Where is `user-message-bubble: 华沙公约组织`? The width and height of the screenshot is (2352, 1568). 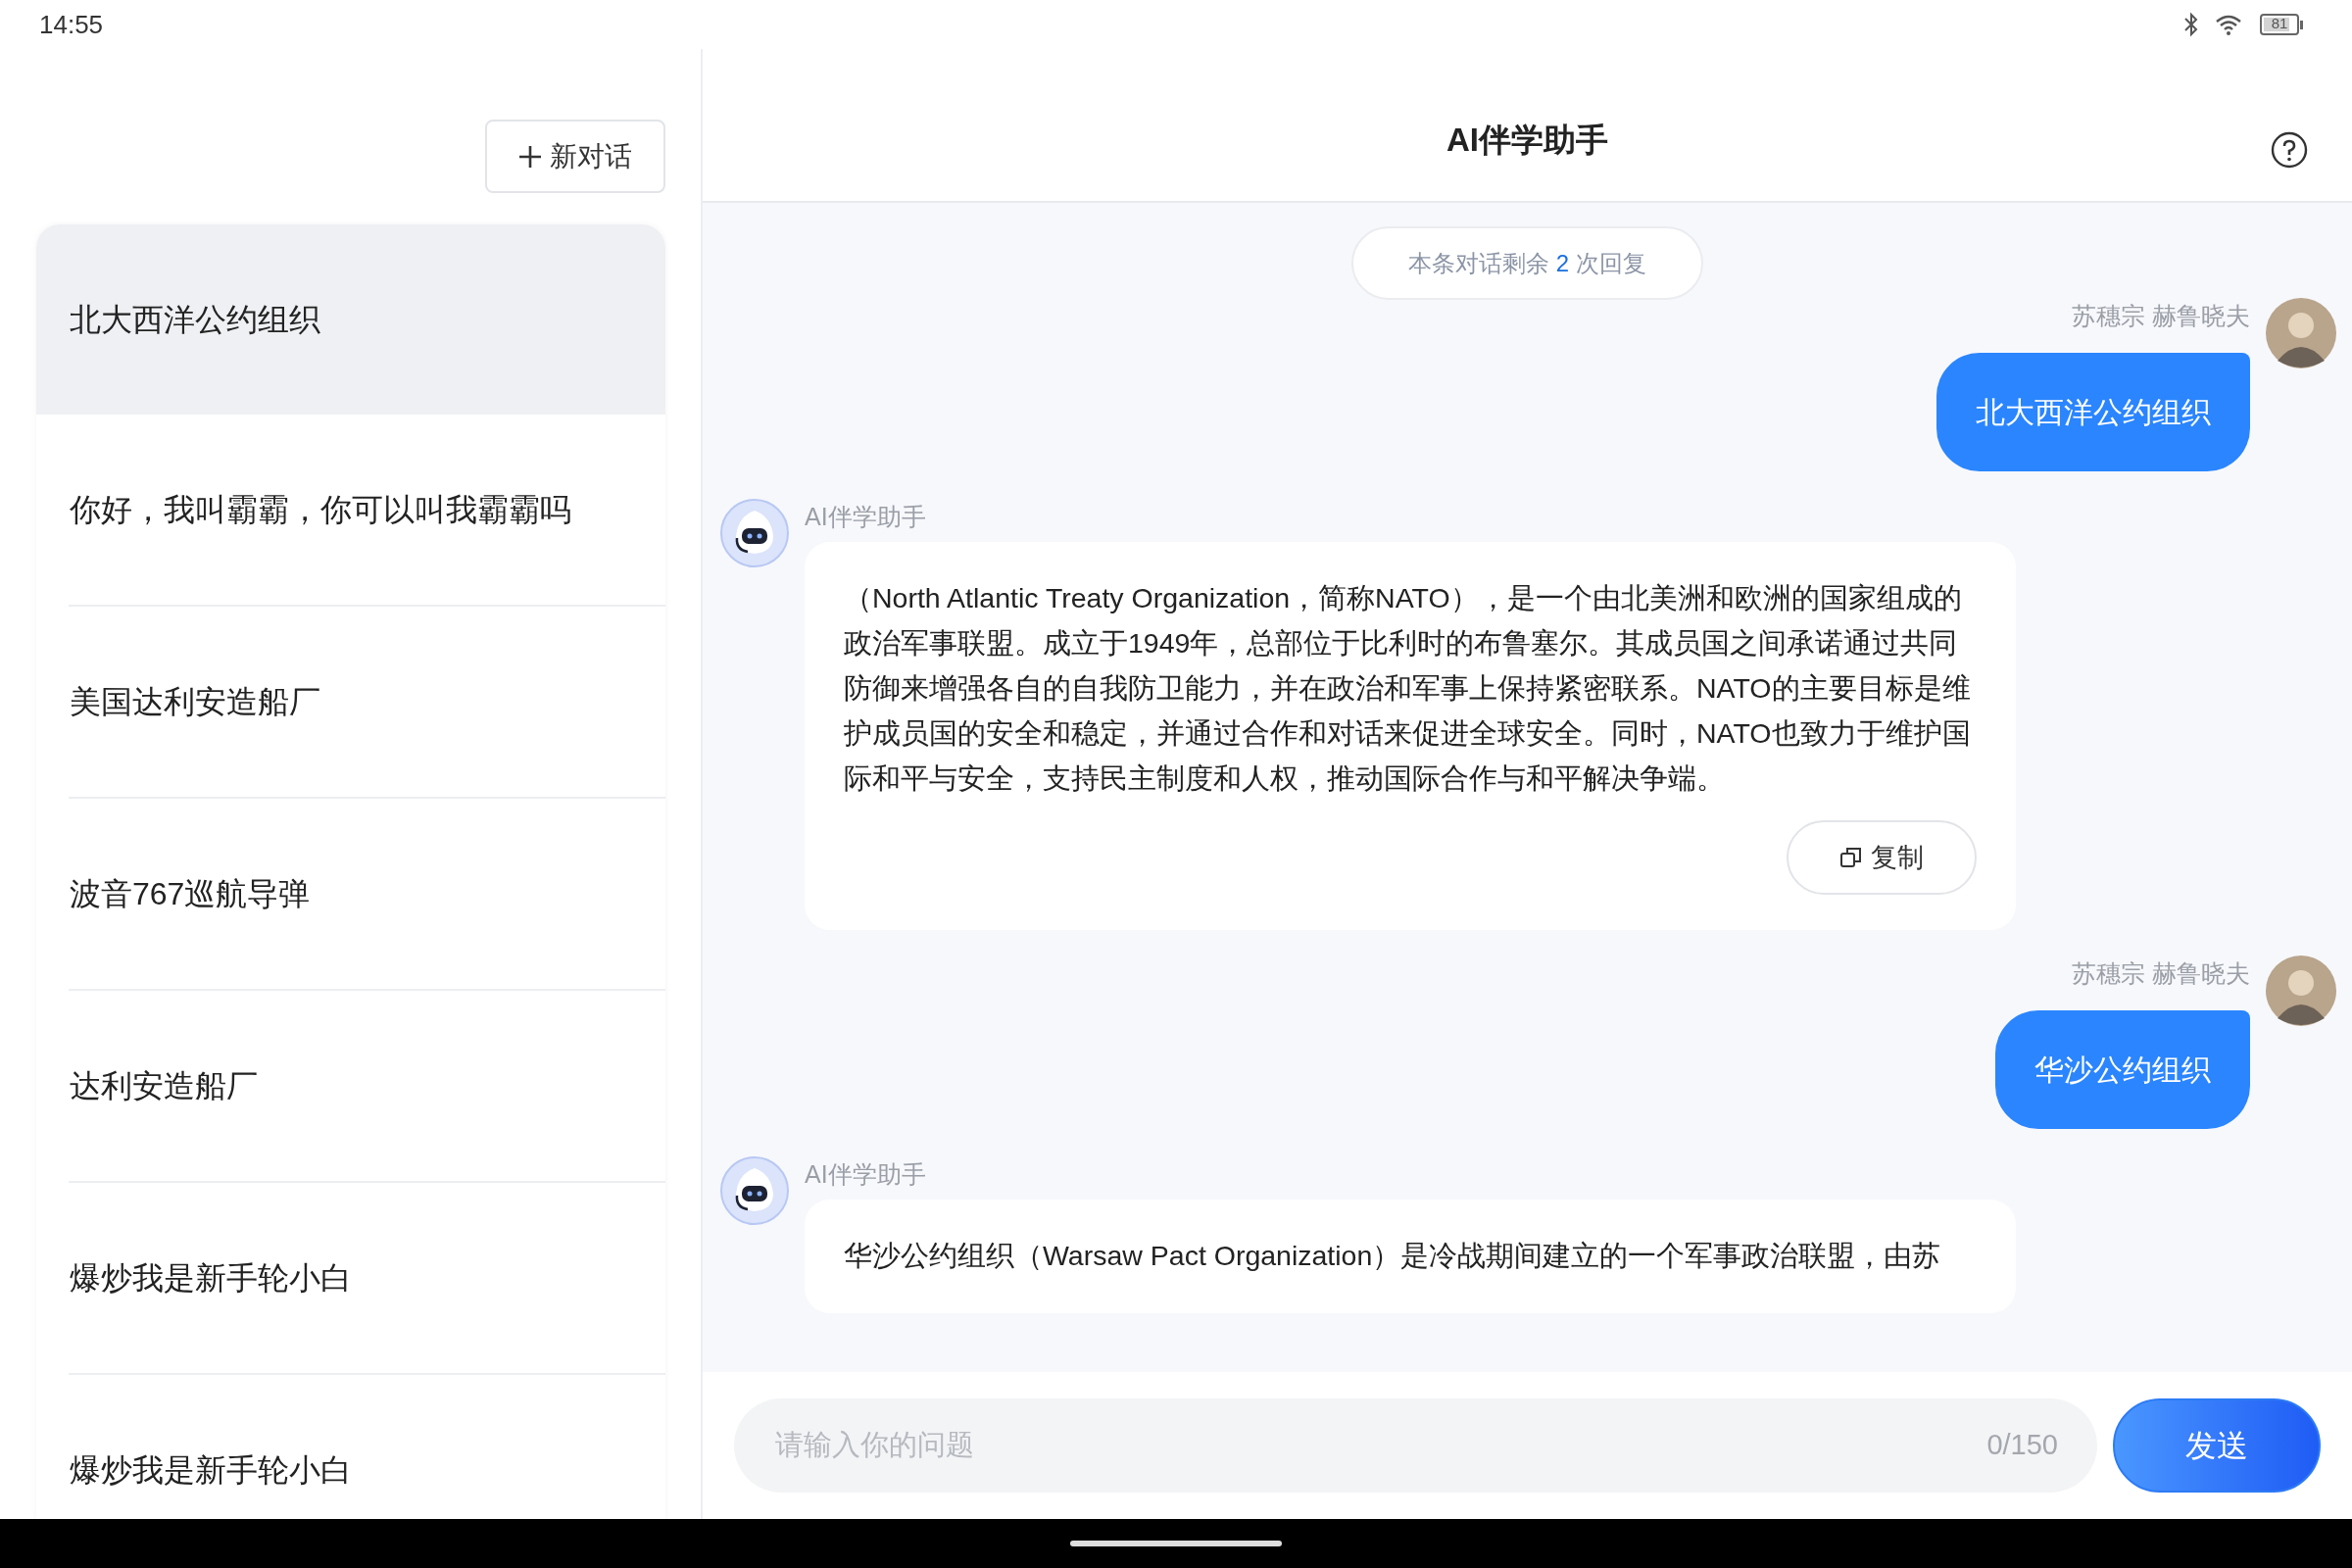
user-message-bubble: 华沙公约组织 is located at coordinates (2122, 1069).